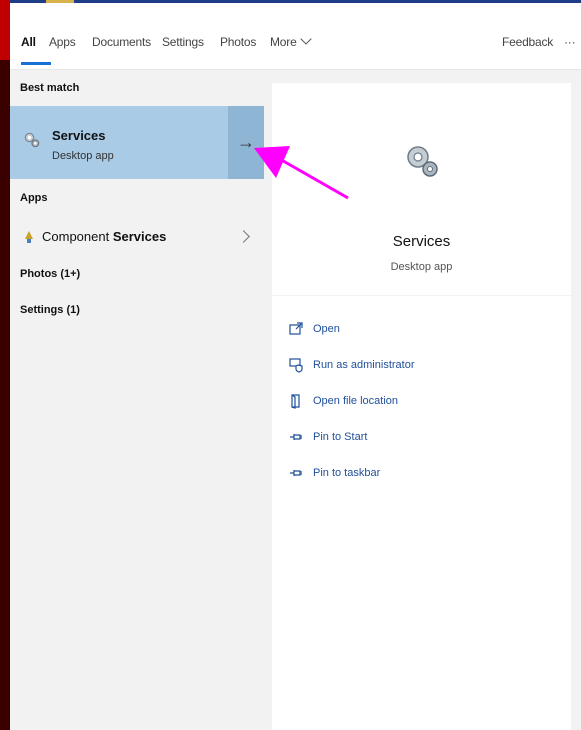 Image resolution: width=581 pixels, height=730 pixels. I want to click on best-match-open-area: Services Desktop app, so click(119, 142).